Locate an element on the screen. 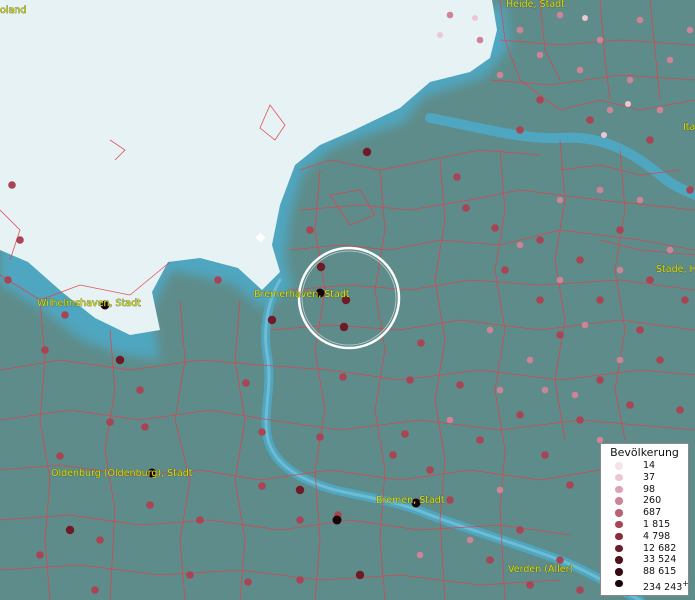 The height and width of the screenshot is (600, 695). legend-label: 234 243+ is located at coordinates (666, 586).